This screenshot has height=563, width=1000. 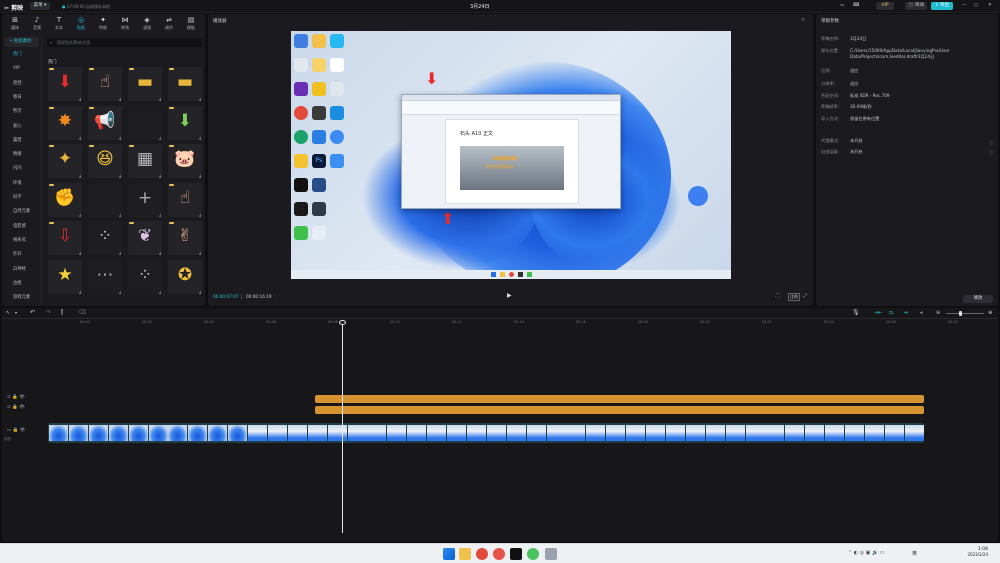 What do you see at coordinates (23, 84) in the screenshot?
I see `category-item: 遮挡` at bounding box center [23, 84].